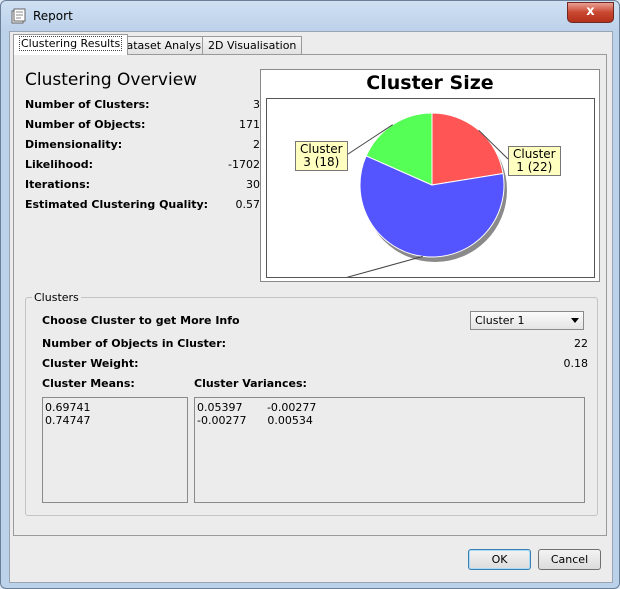 The width and height of the screenshot is (620, 589). Describe the element at coordinates (141, 320) in the screenshot. I see `choose-cluster-label: Choose Cluster to get More Info` at that location.